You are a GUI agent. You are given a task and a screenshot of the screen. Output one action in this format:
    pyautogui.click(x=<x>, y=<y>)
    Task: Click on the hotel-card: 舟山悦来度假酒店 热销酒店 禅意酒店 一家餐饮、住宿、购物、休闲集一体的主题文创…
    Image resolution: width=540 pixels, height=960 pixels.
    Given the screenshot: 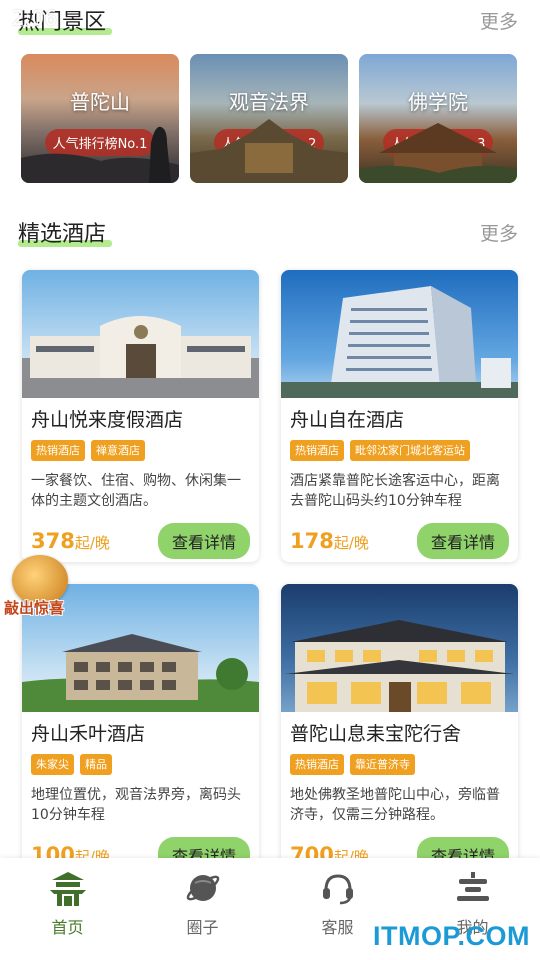 What is the action you would take?
    pyautogui.click(x=140, y=416)
    